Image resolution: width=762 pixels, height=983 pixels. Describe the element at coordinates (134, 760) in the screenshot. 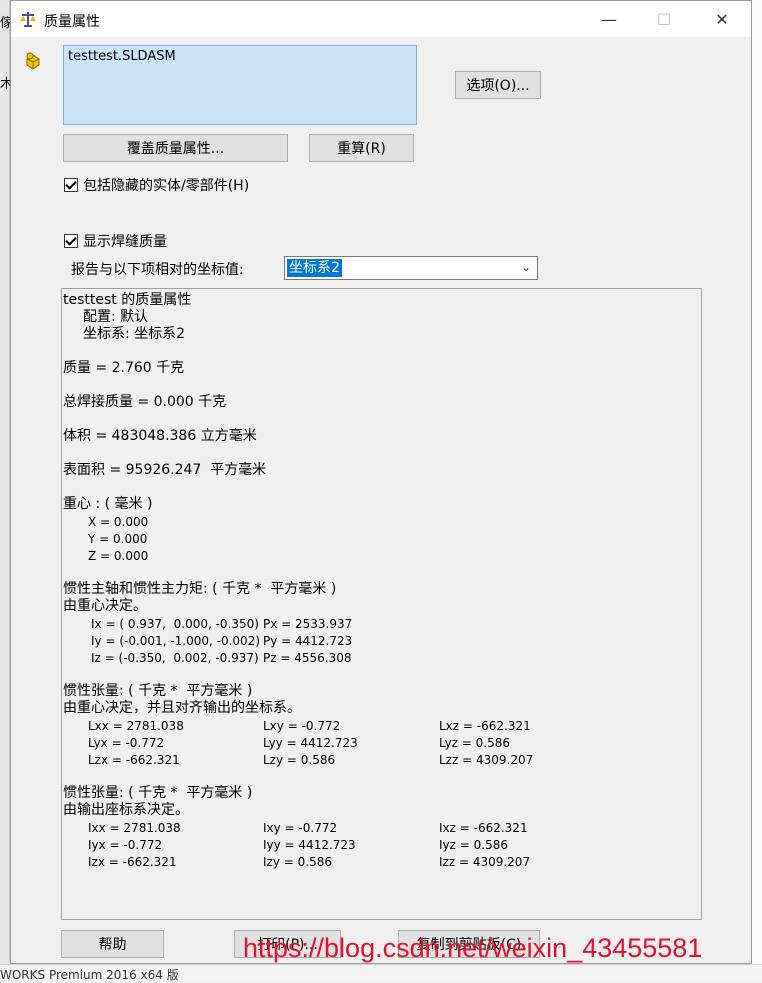

I see `tensor1-cell: Lzx = -662.321` at that location.